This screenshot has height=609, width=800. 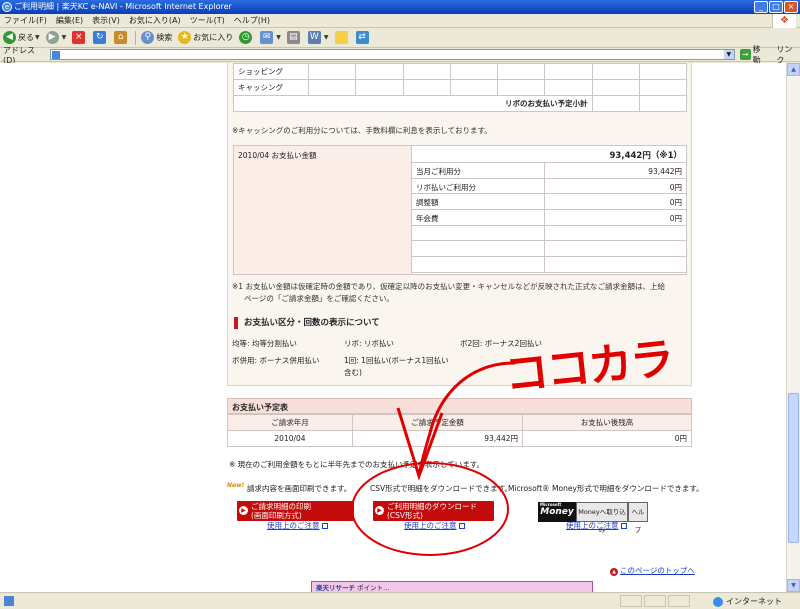 I want to click on home-icon: ⌂, so click(x=121, y=37).